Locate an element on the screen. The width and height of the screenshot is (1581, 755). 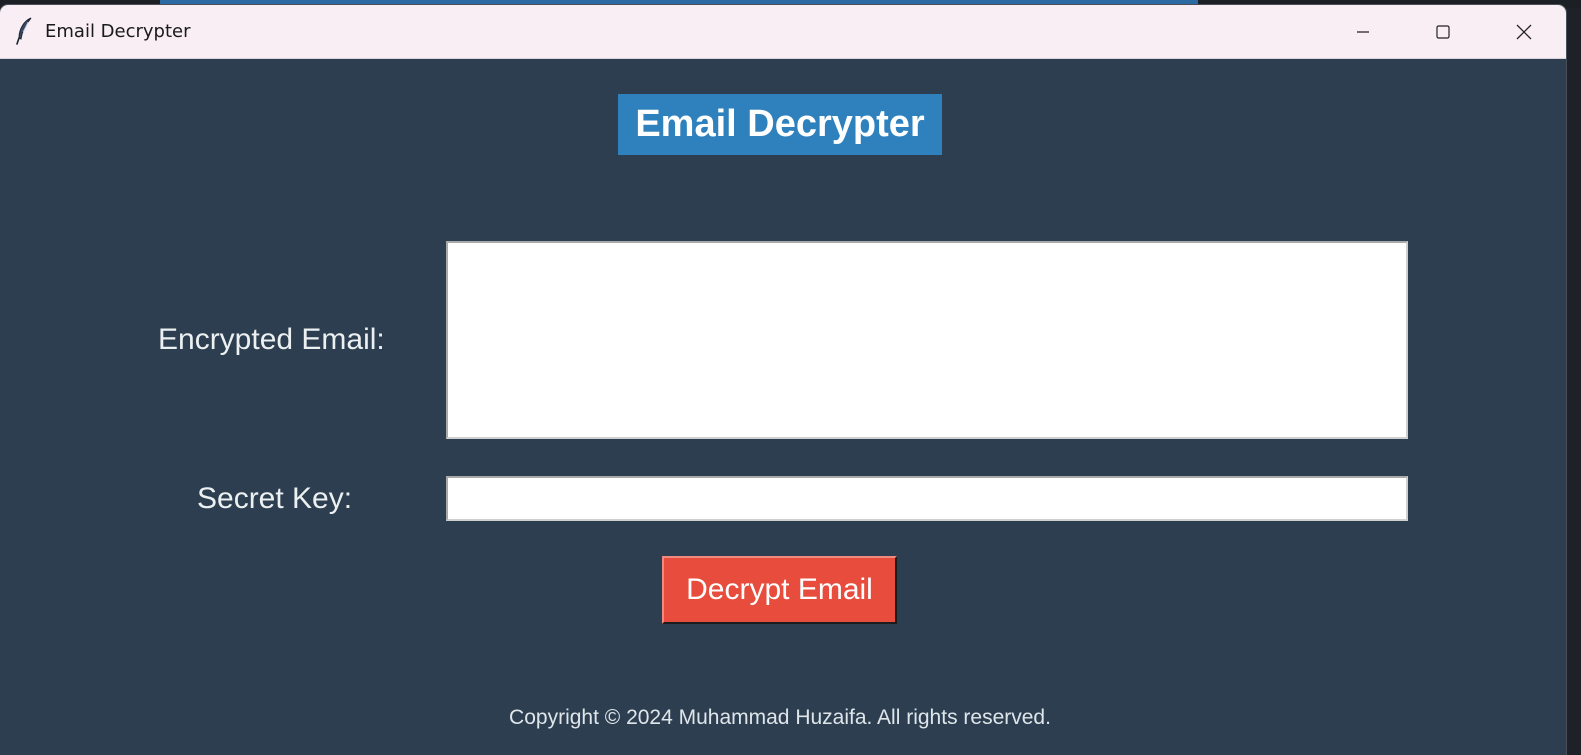
close-button is located at coordinates (1524, 31).